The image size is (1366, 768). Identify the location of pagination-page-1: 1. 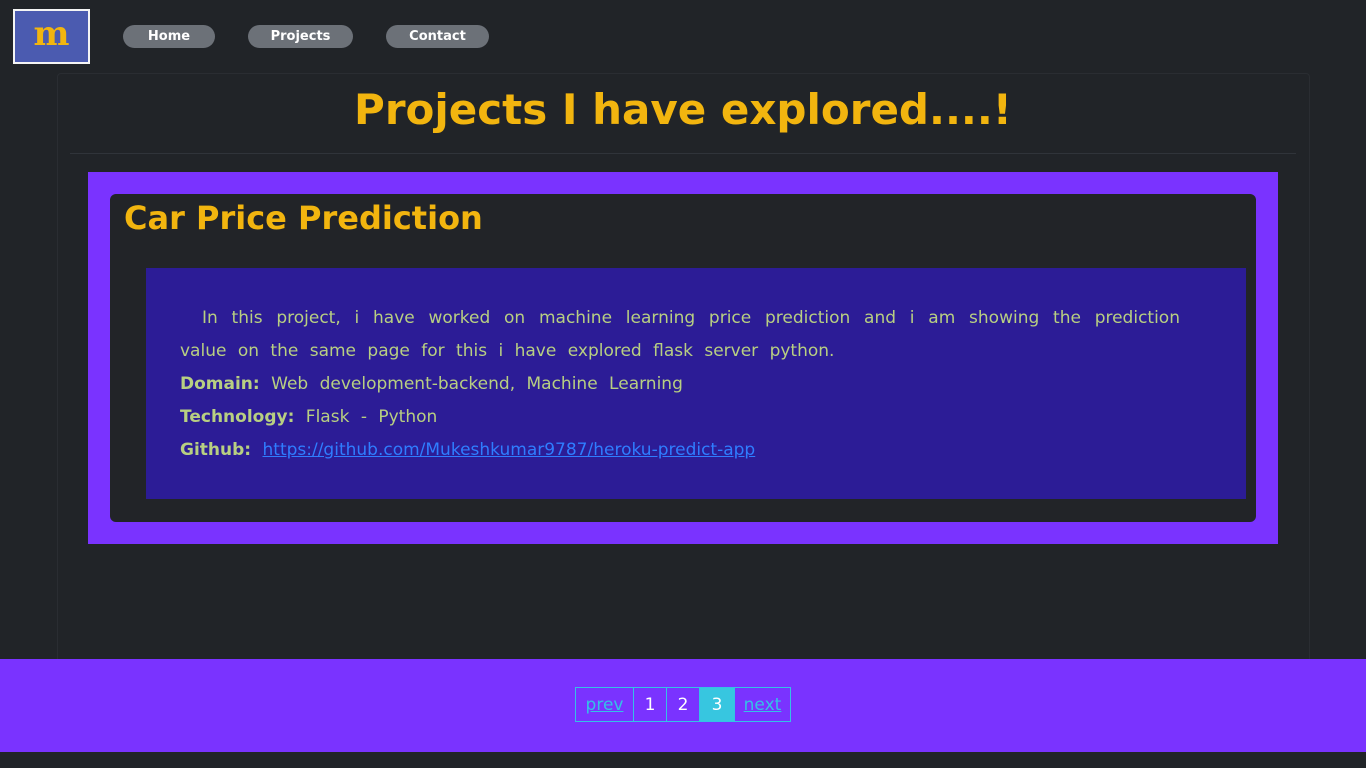
(650, 704).